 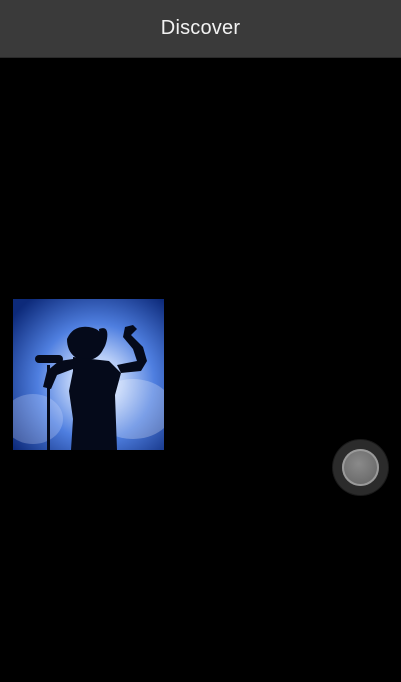 I want to click on app-bar: Discover, so click(x=200, y=29).